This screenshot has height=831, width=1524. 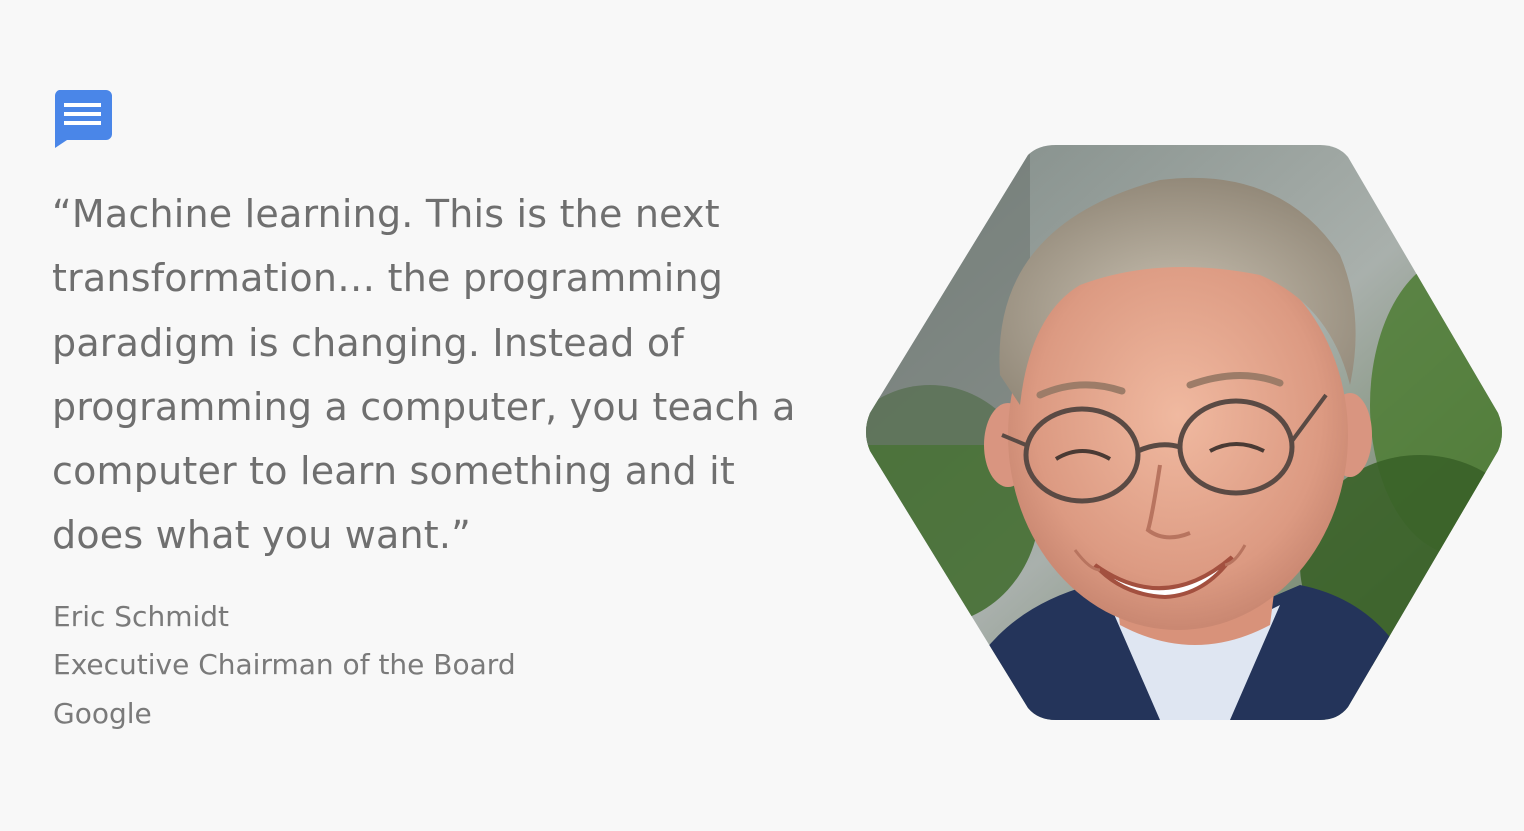 I want to click on author-company: Google, so click(x=102, y=713).